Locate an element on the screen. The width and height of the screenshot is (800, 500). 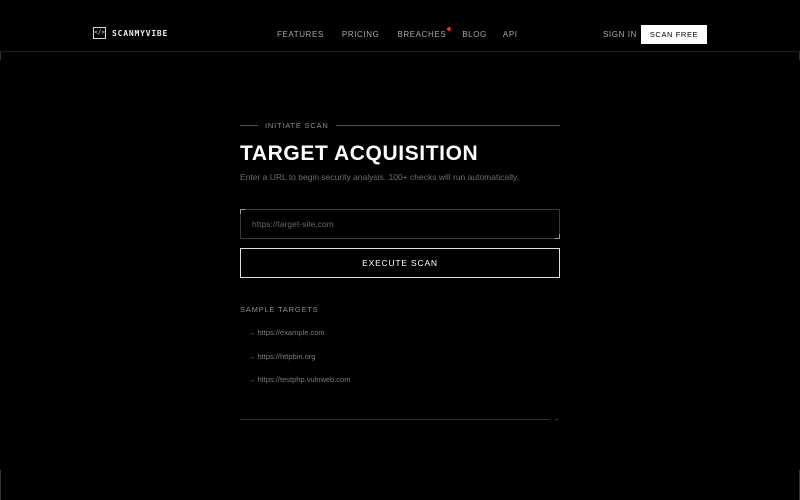
sample-targets-heading: SAMPLE TARGETS is located at coordinates (279, 309).